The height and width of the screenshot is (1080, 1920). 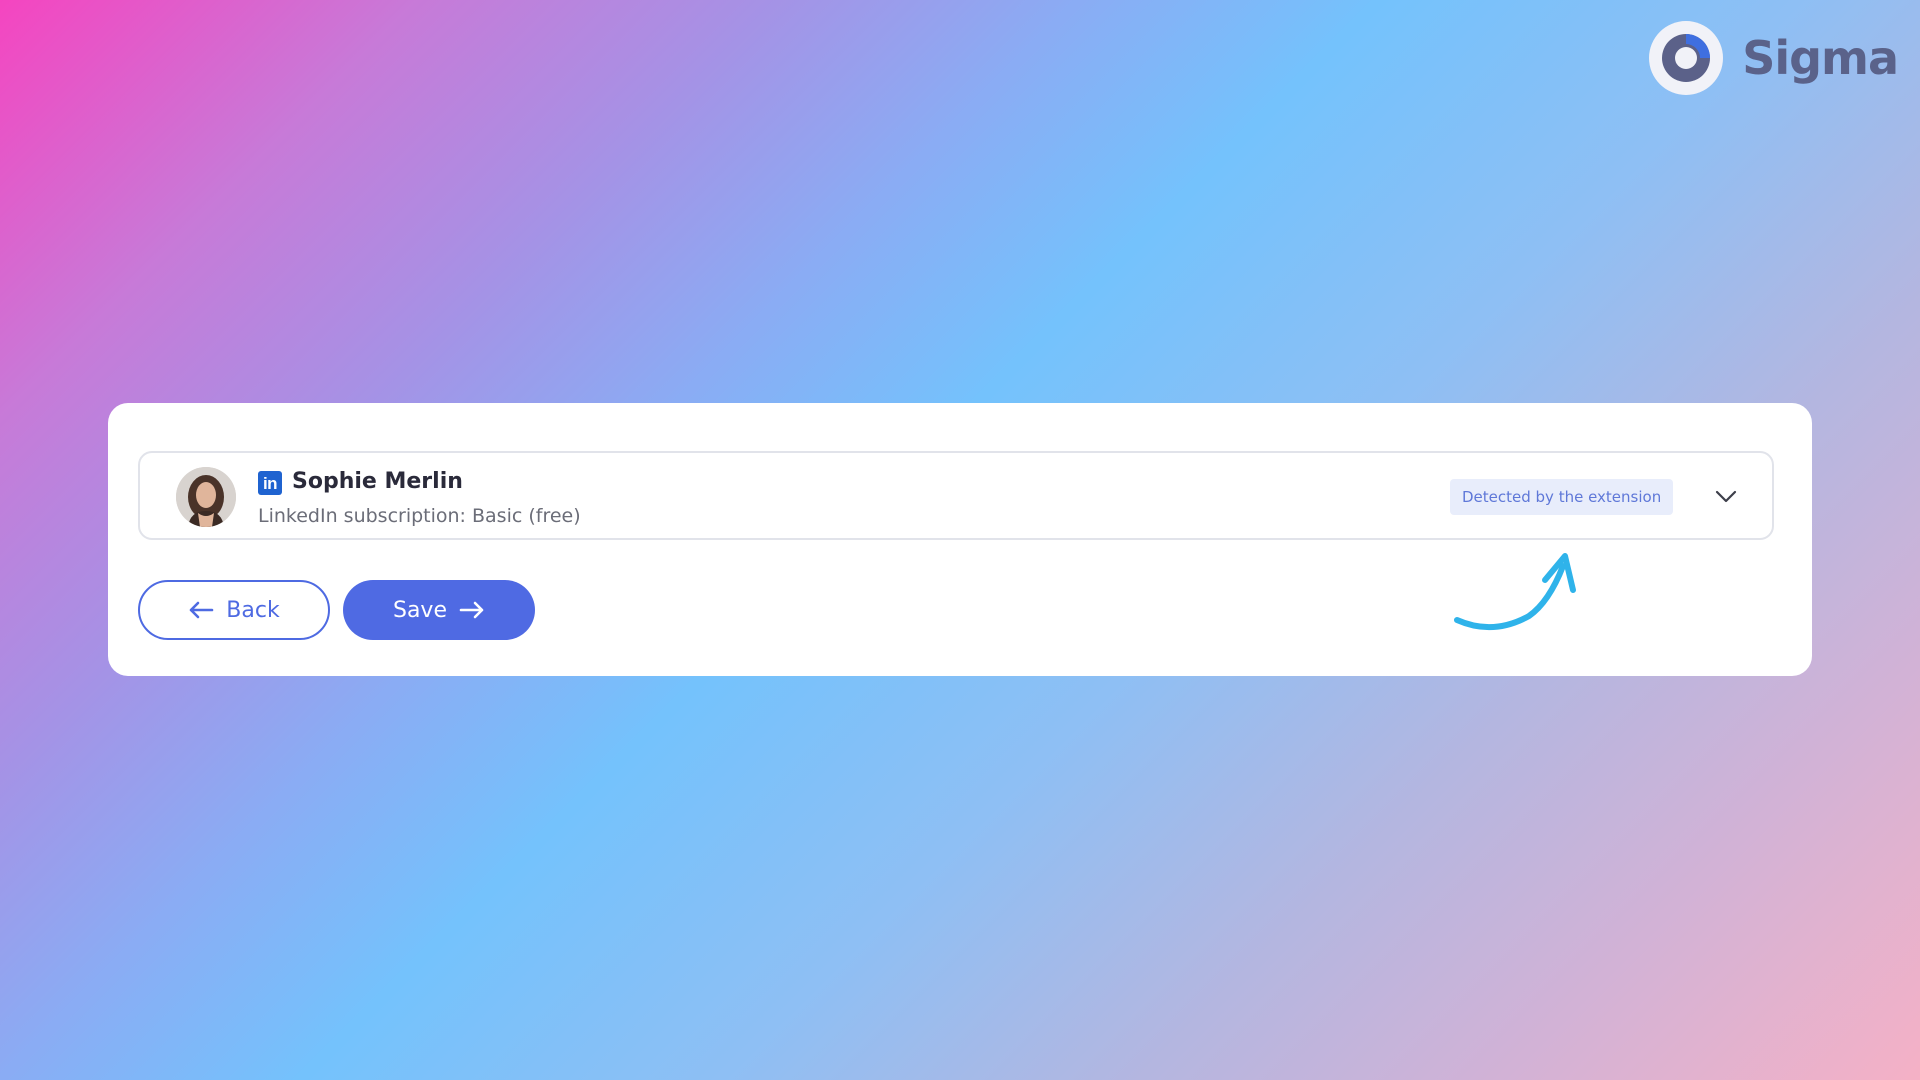 I want to click on brand: Sigma, so click(x=1773, y=58).